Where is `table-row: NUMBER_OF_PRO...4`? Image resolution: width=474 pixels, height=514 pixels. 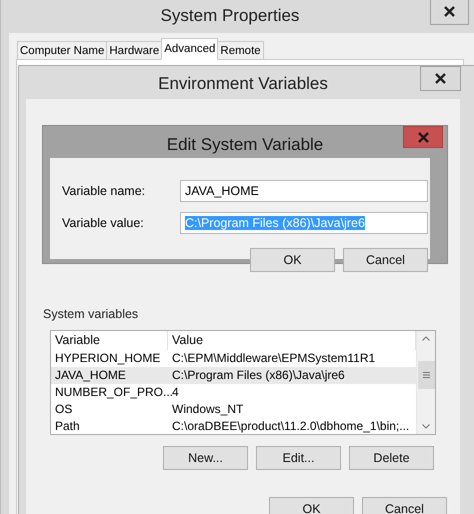
table-row: NUMBER_OF_PRO...4 is located at coordinates (233, 392).